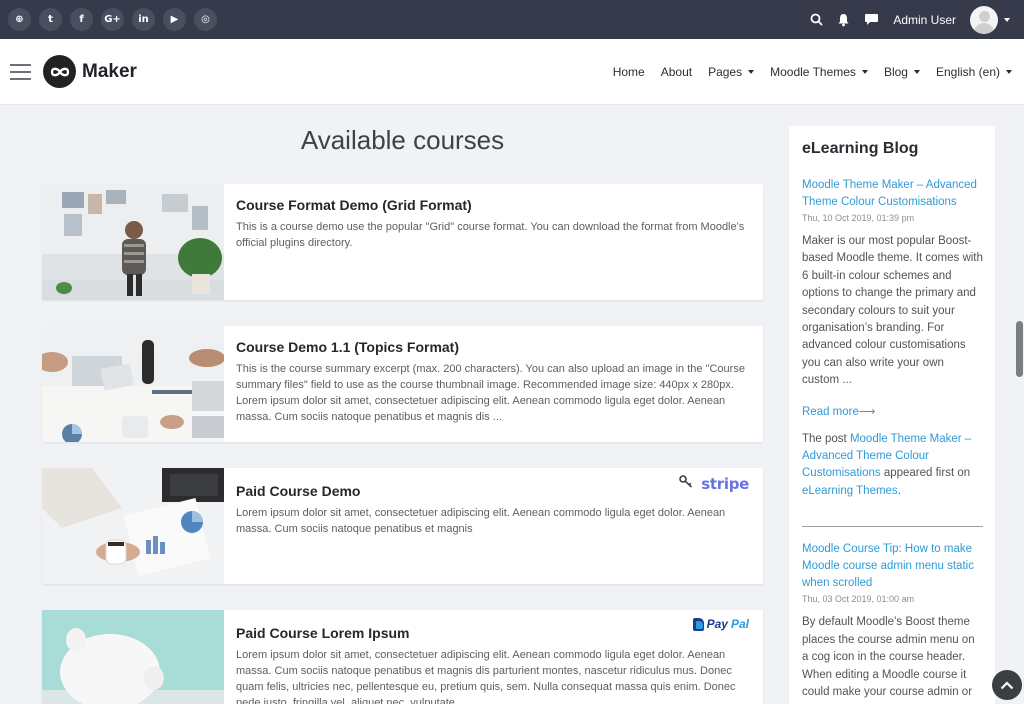  I want to click on nav-pages-dropdown: Pages, so click(731, 72).